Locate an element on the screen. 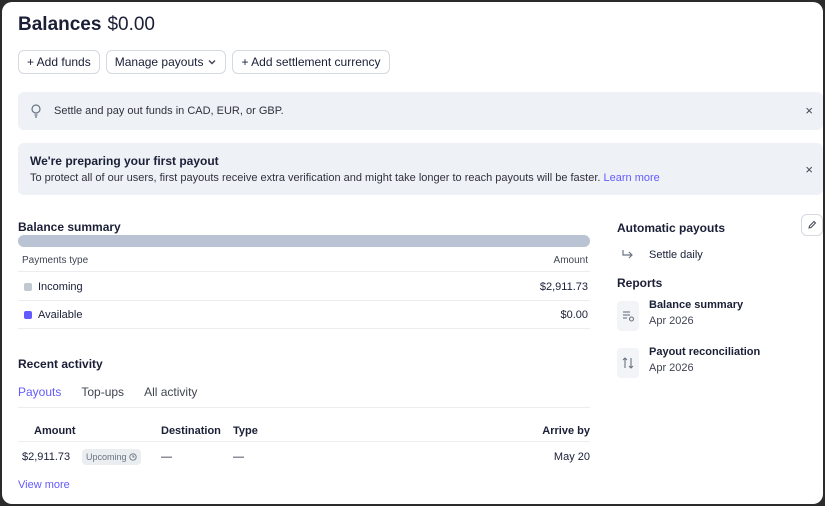 The width and height of the screenshot is (825, 506). tab-top-ups: Top-ups is located at coordinates (102, 395).